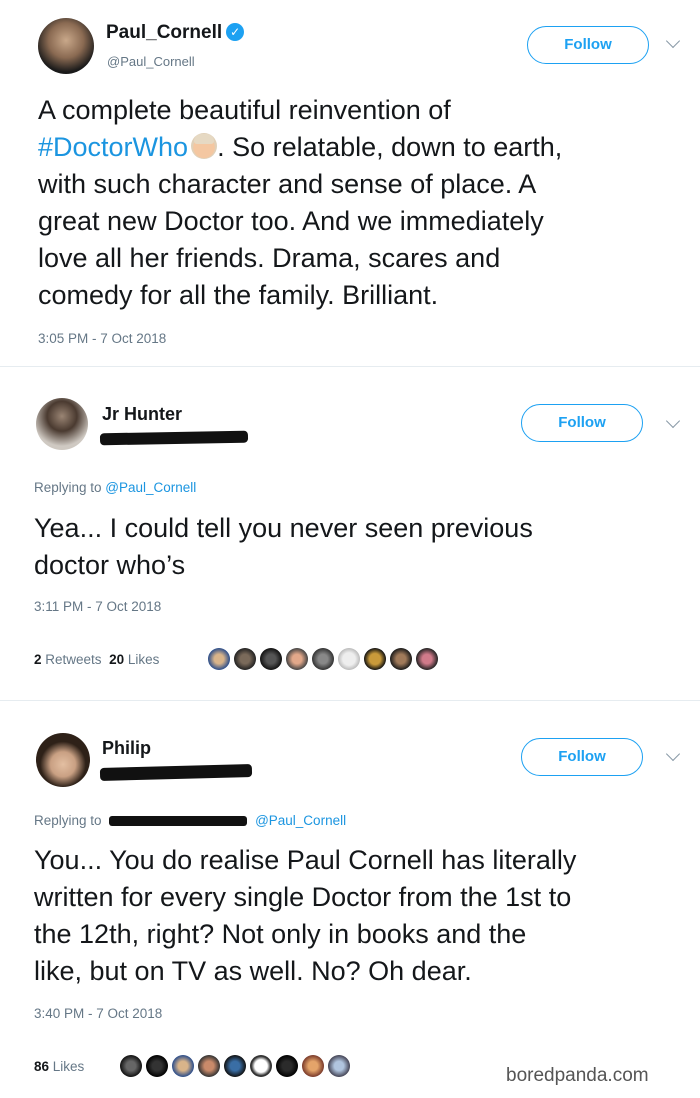 This screenshot has height=1098, width=700. What do you see at coordinates (238, 295) in the screenshot?
I see `tweet-text-line: comedy for all the family. Brilliant.` at bounding box center [238, 295].